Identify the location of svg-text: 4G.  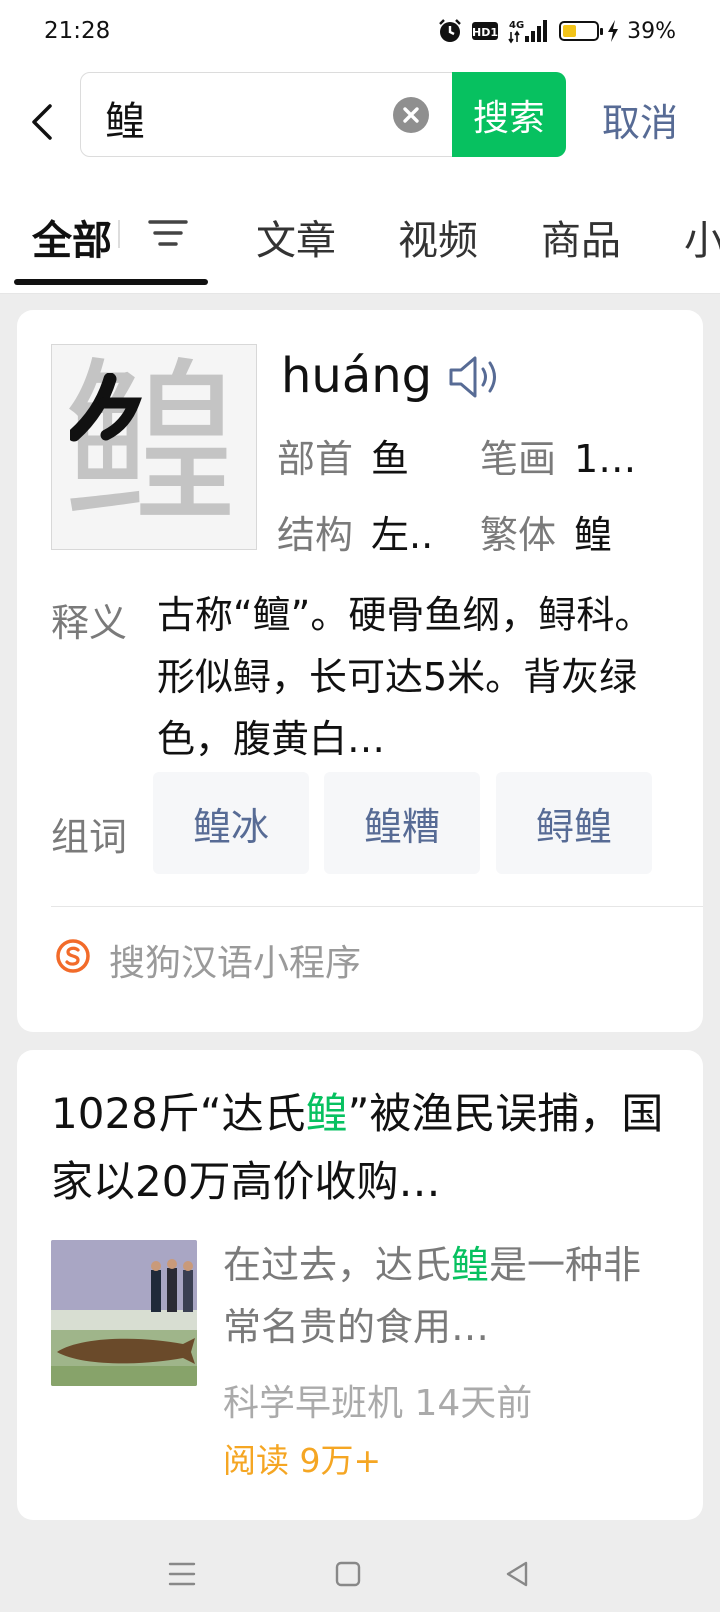
(516, 25).